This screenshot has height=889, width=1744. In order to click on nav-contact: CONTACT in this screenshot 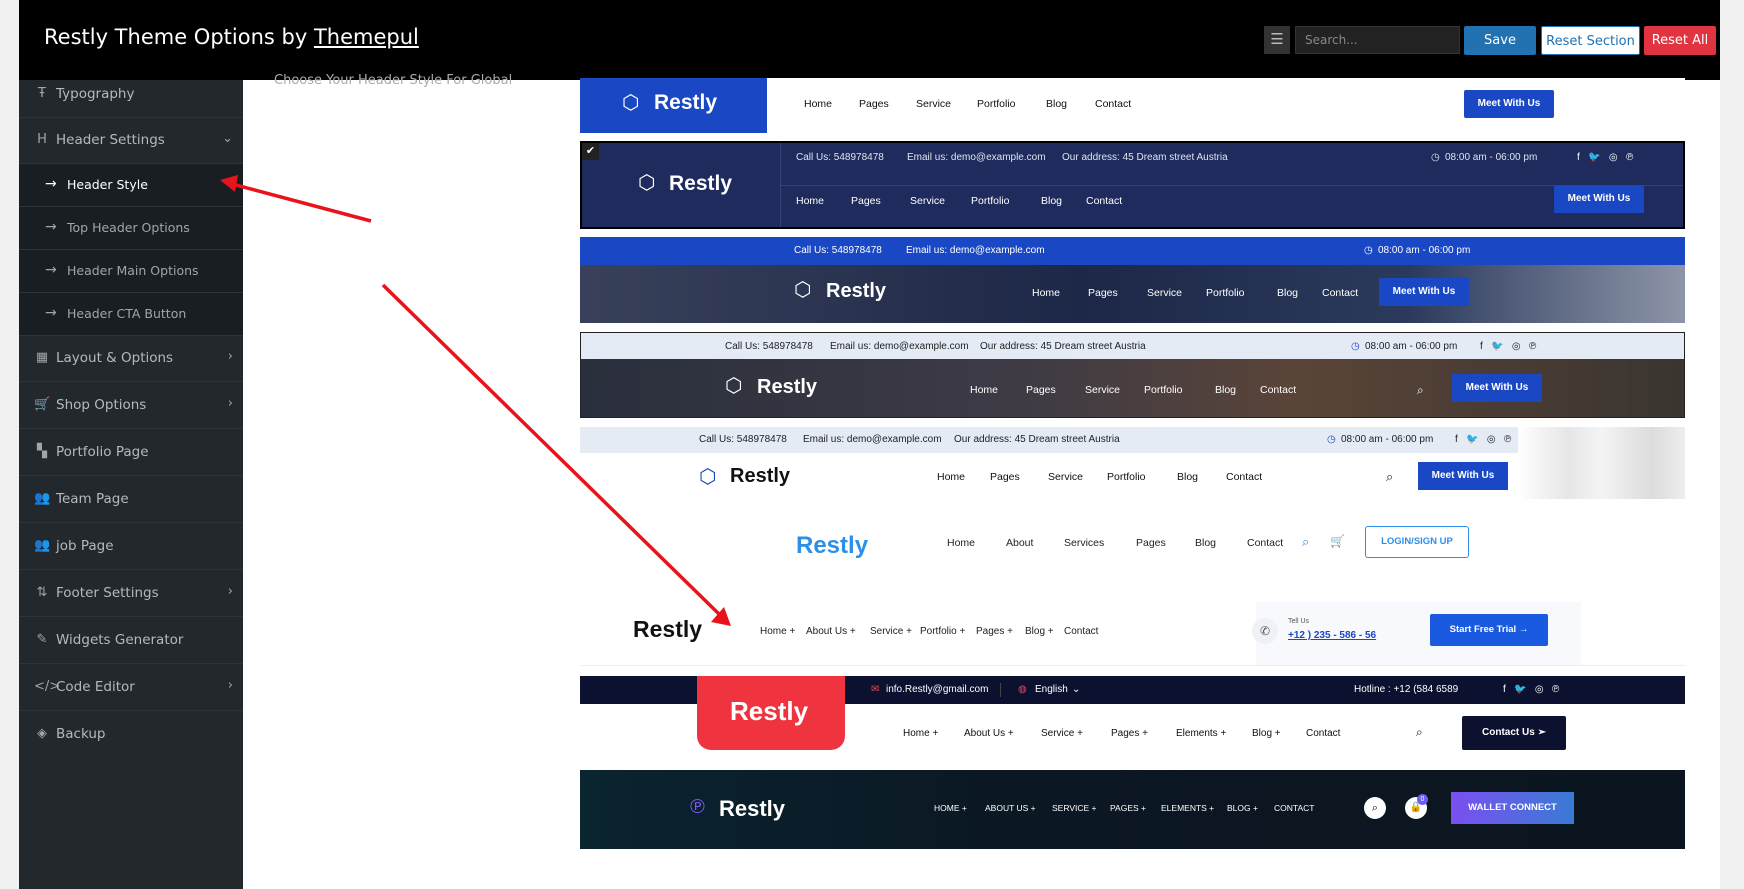, I will do `click(1294, 808)`.